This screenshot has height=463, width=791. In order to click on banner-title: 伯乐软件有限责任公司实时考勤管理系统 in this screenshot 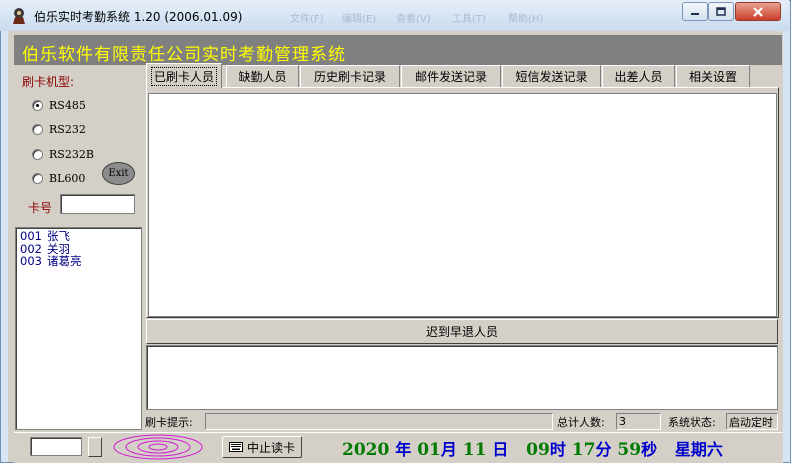, I will do `click(184, 55)`.